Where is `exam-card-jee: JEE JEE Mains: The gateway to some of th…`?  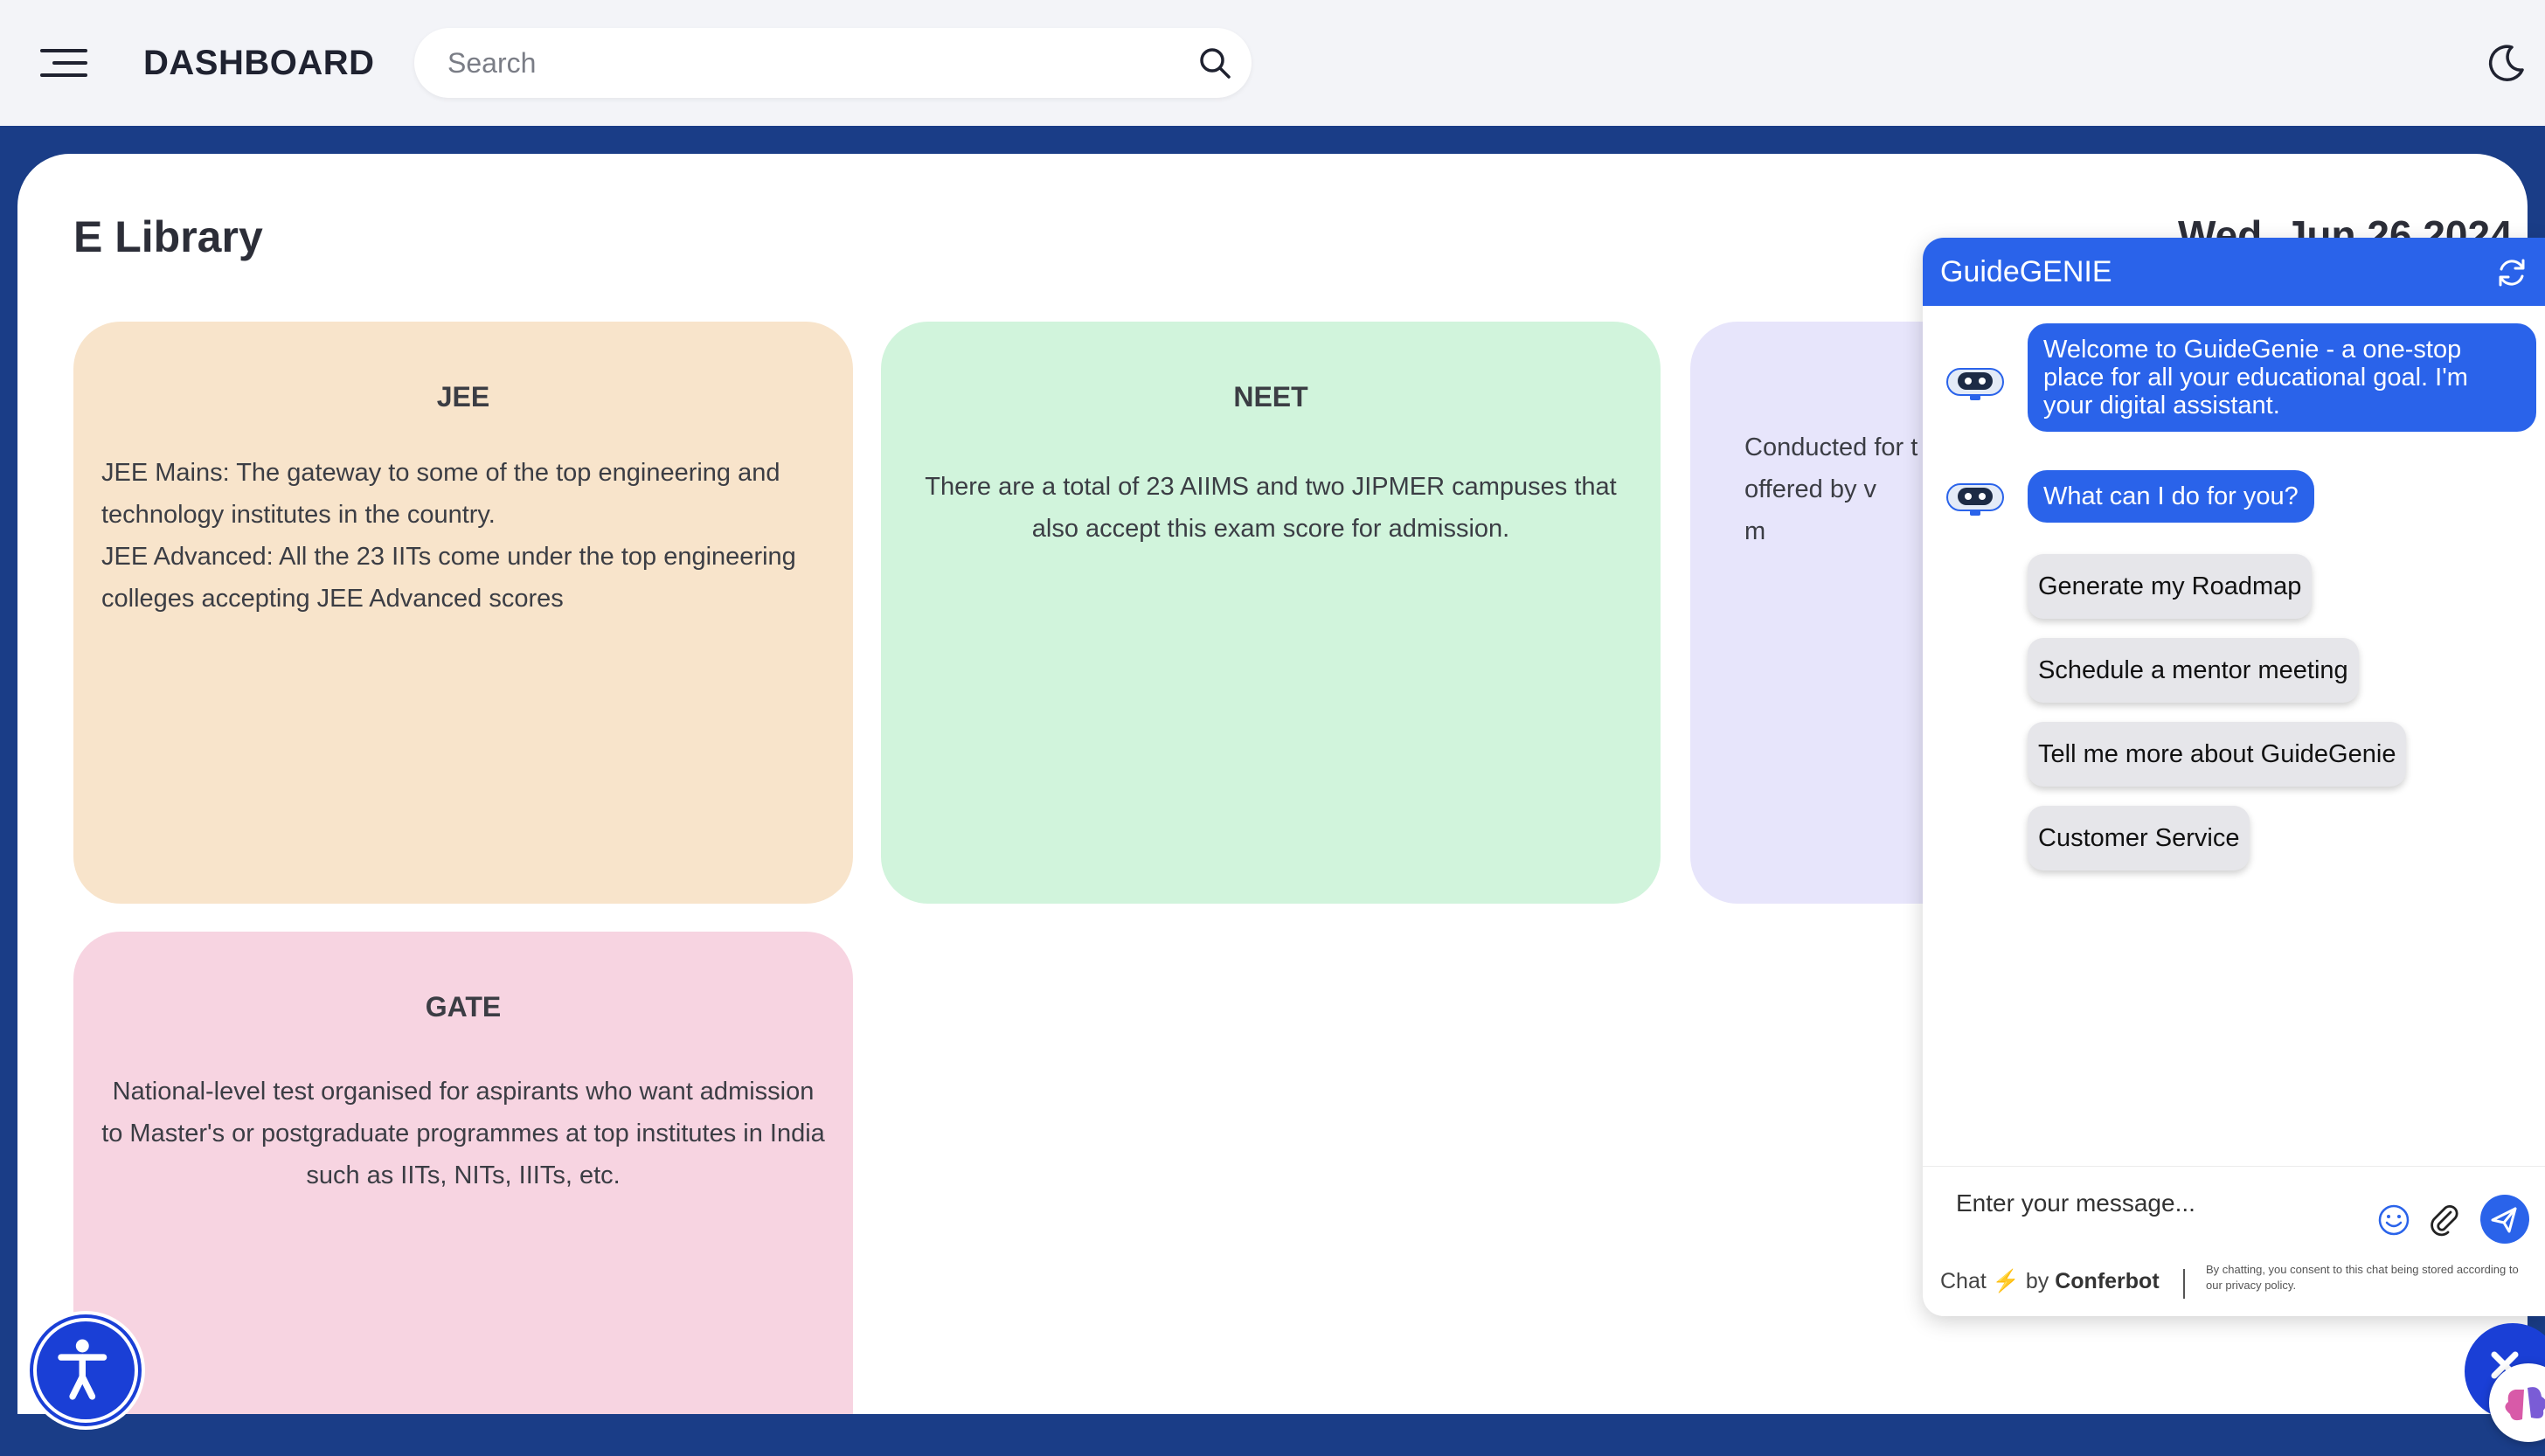 exam-card-jee: JEE JEE Mains: The gateway to some of th… is located at coordinates (463, 613).